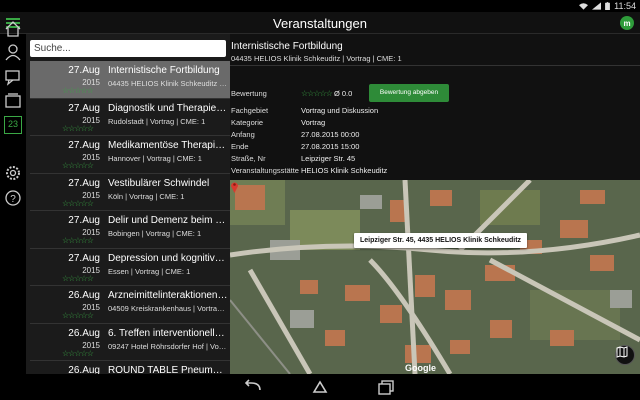  What do you see at coordinates (330, 134) in the screenshot?
I see `field-value: 27.08.2015 00:00` at bounding box center [330, 134].